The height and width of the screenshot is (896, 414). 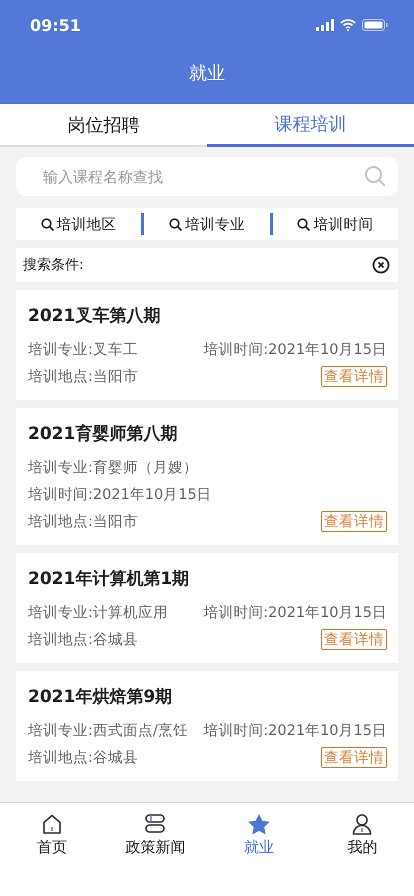 I want to click on page-title: 就业, so click(x=207, y=74).